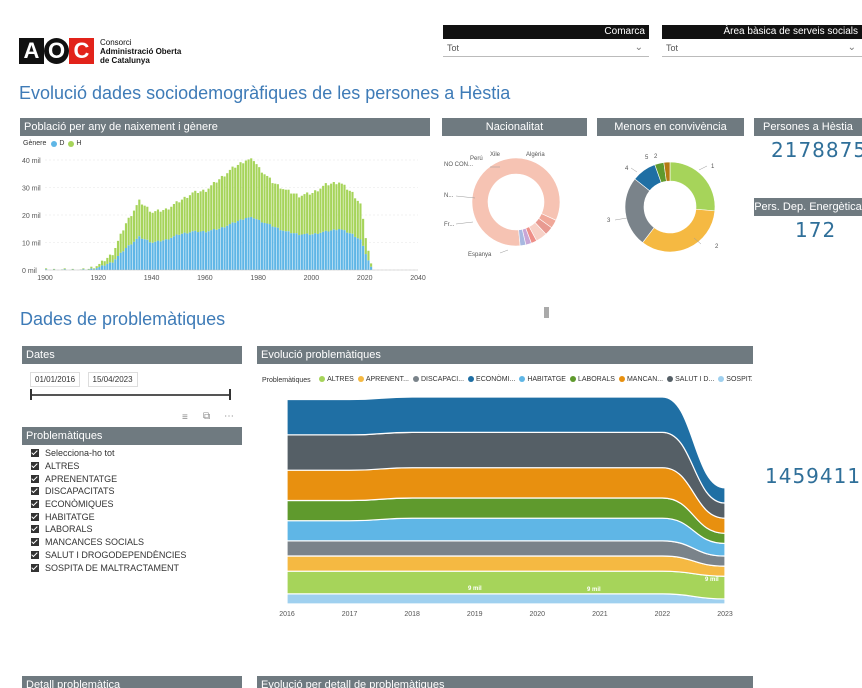 The height and width of the screenshot is (688, 862). Describe the element at coordinates (80, 491) in the screenshot. I see `problem-option-label: DISCAPACITATS` at that location.